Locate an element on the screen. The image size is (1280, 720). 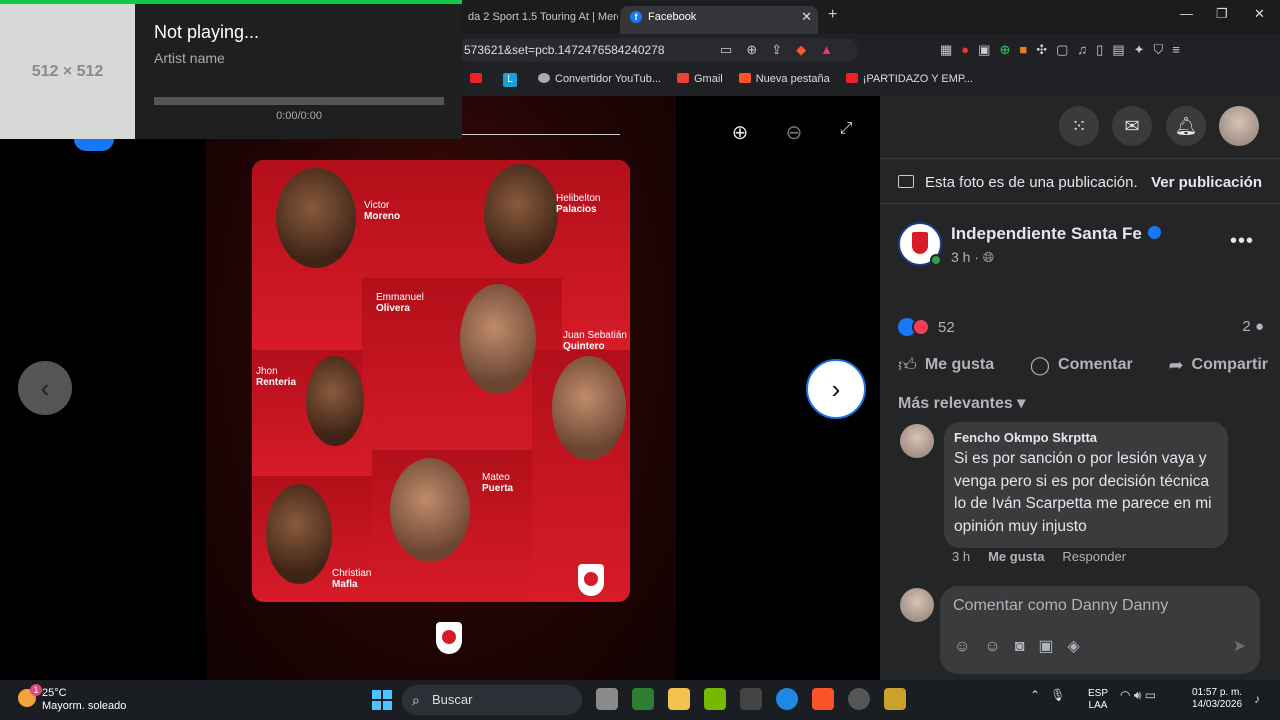
zoom-in-button: ⊕ is located at coordinates (740, 134).